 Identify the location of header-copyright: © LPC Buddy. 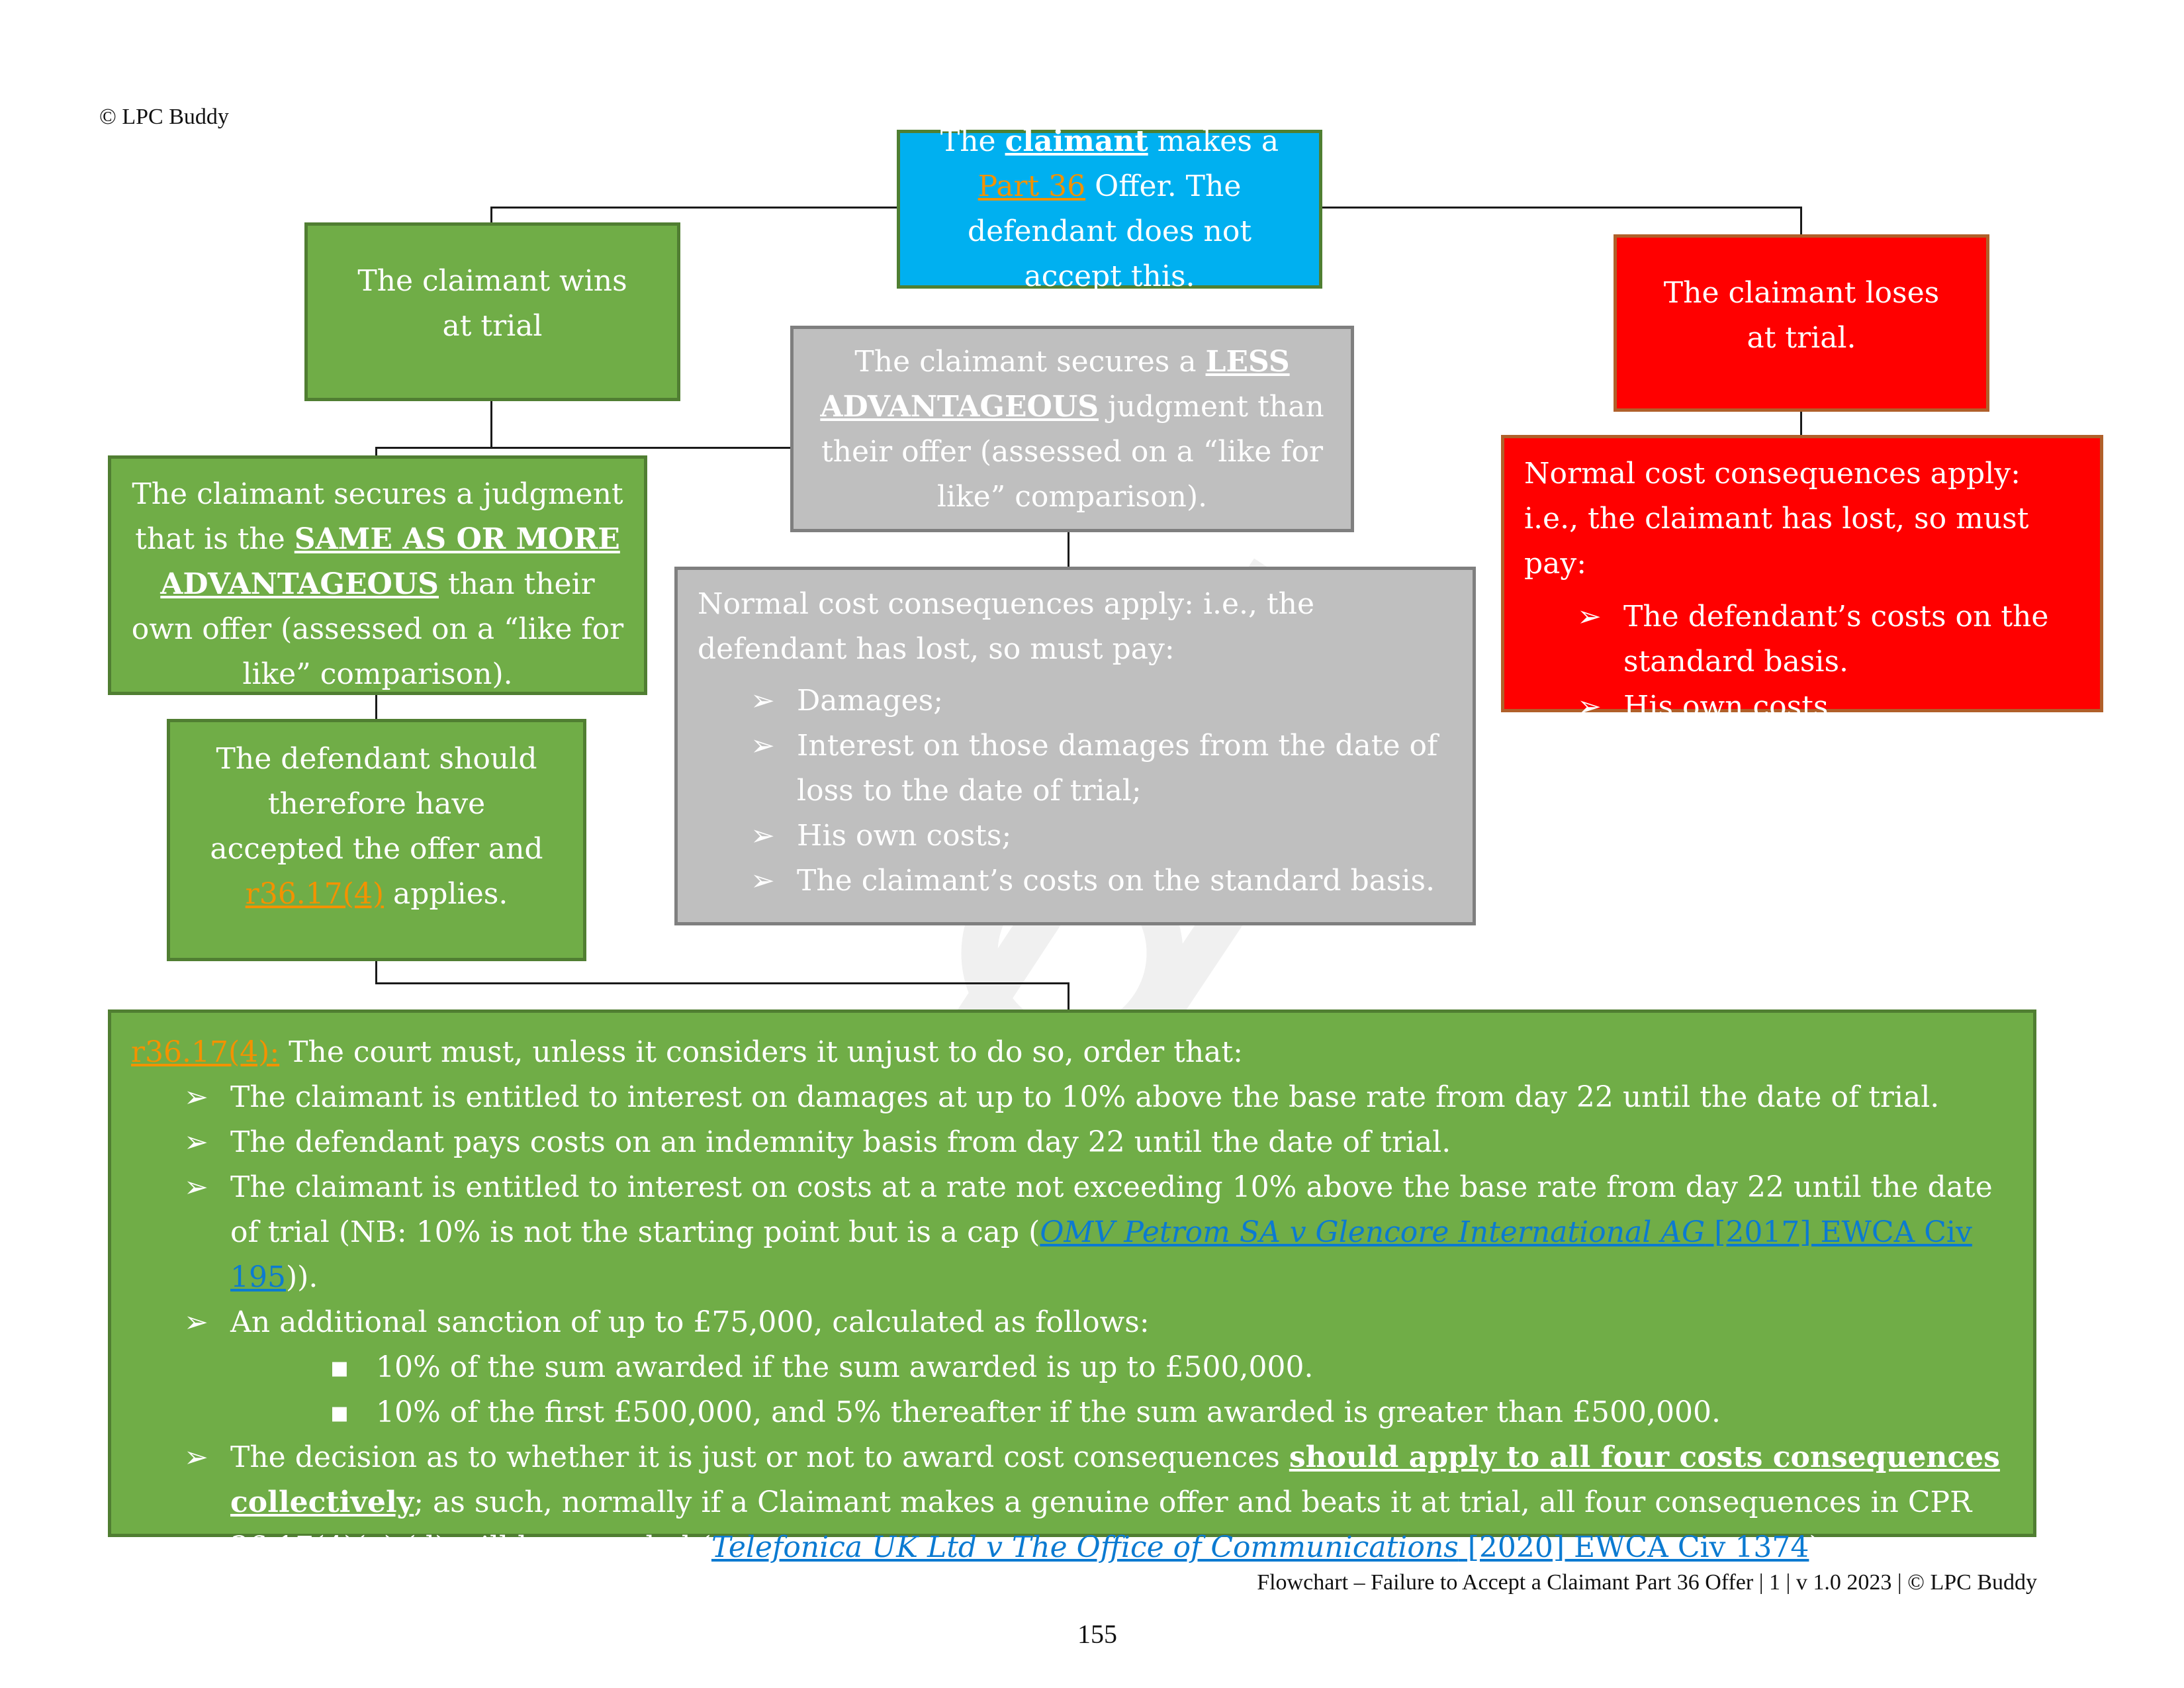
(164, 117).